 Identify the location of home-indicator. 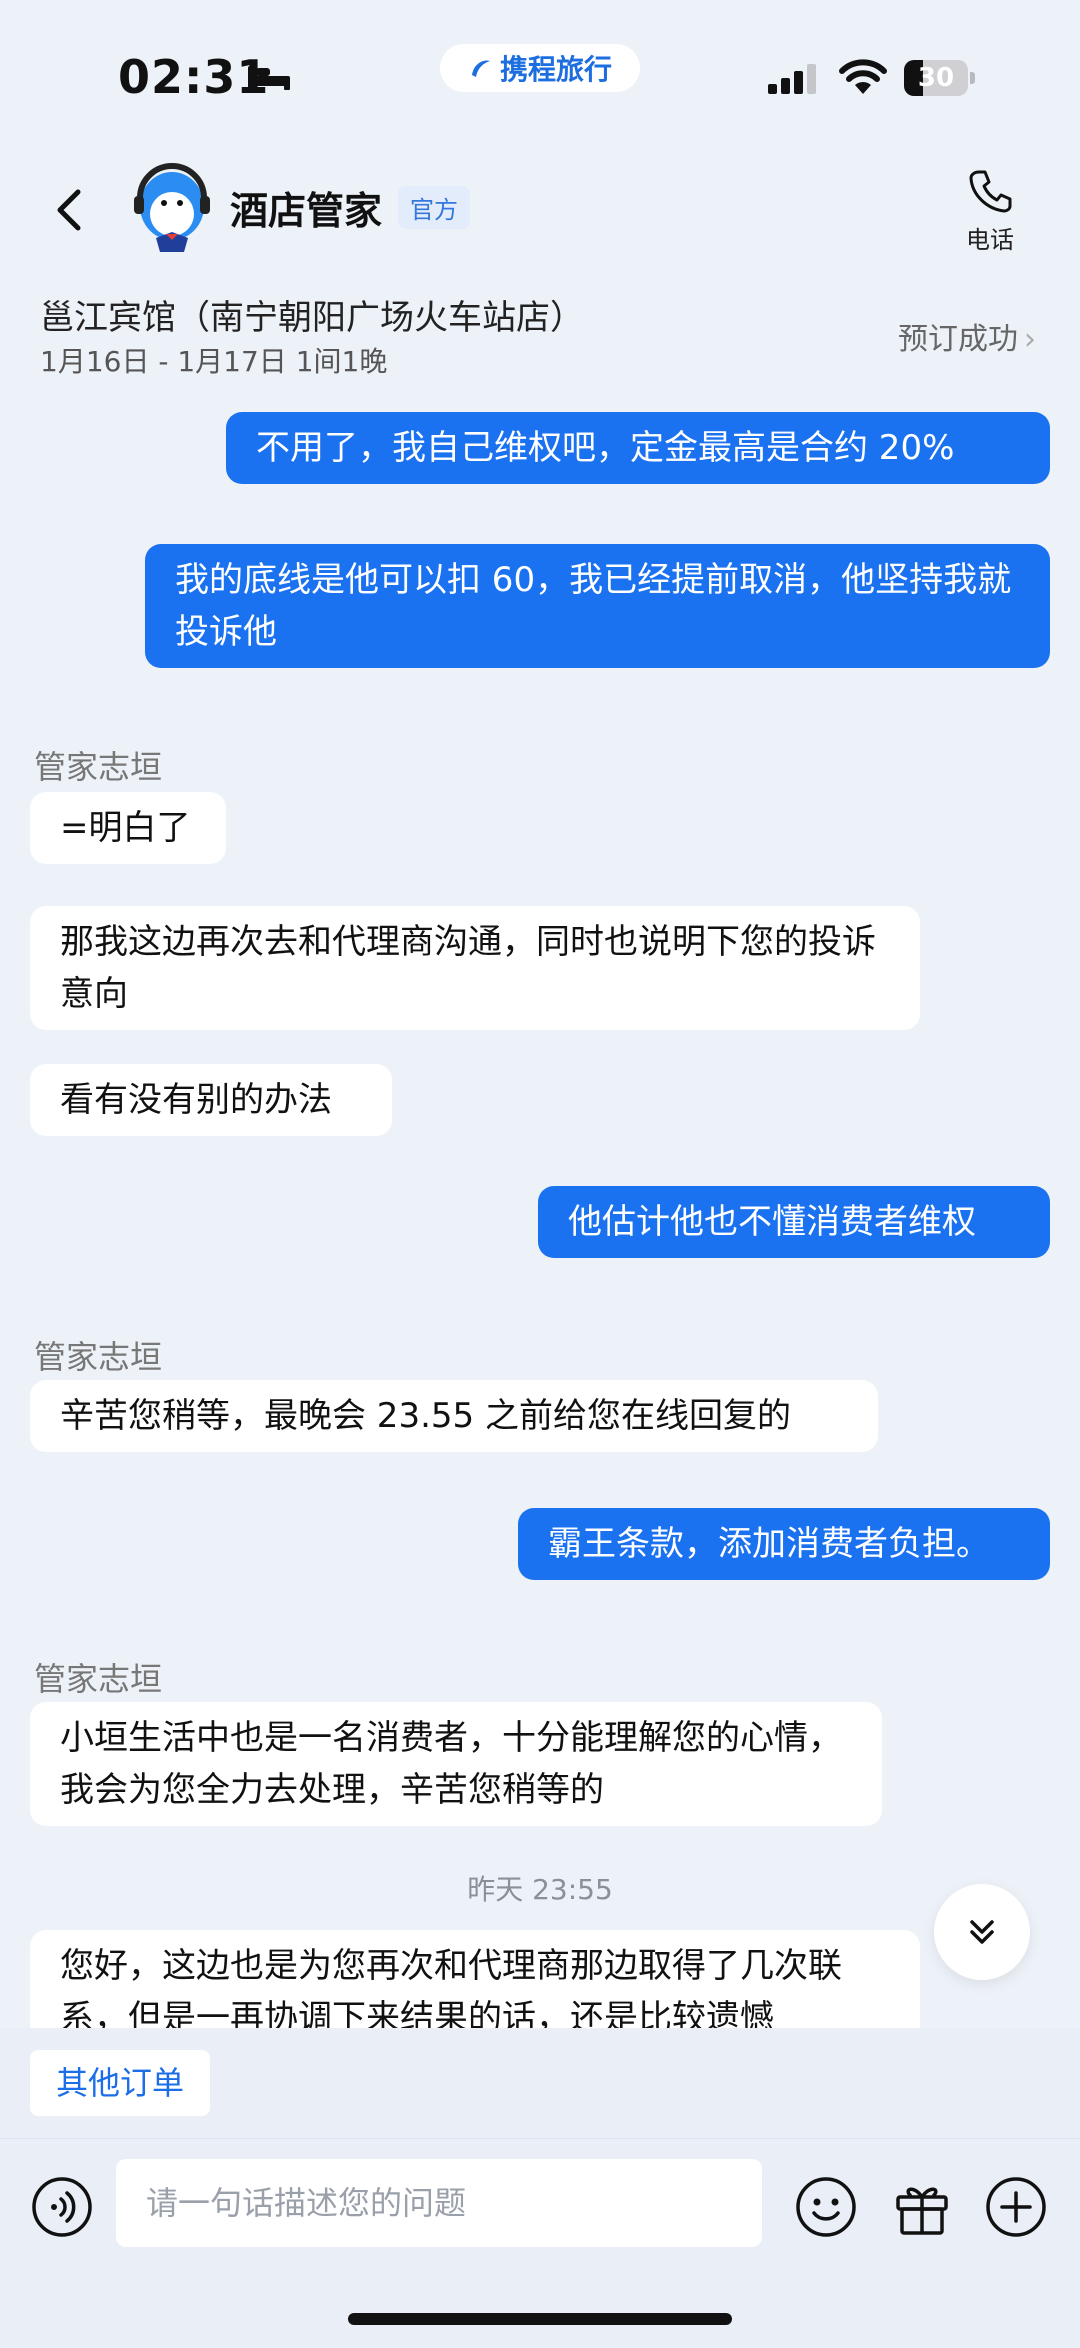
(540, 2319).